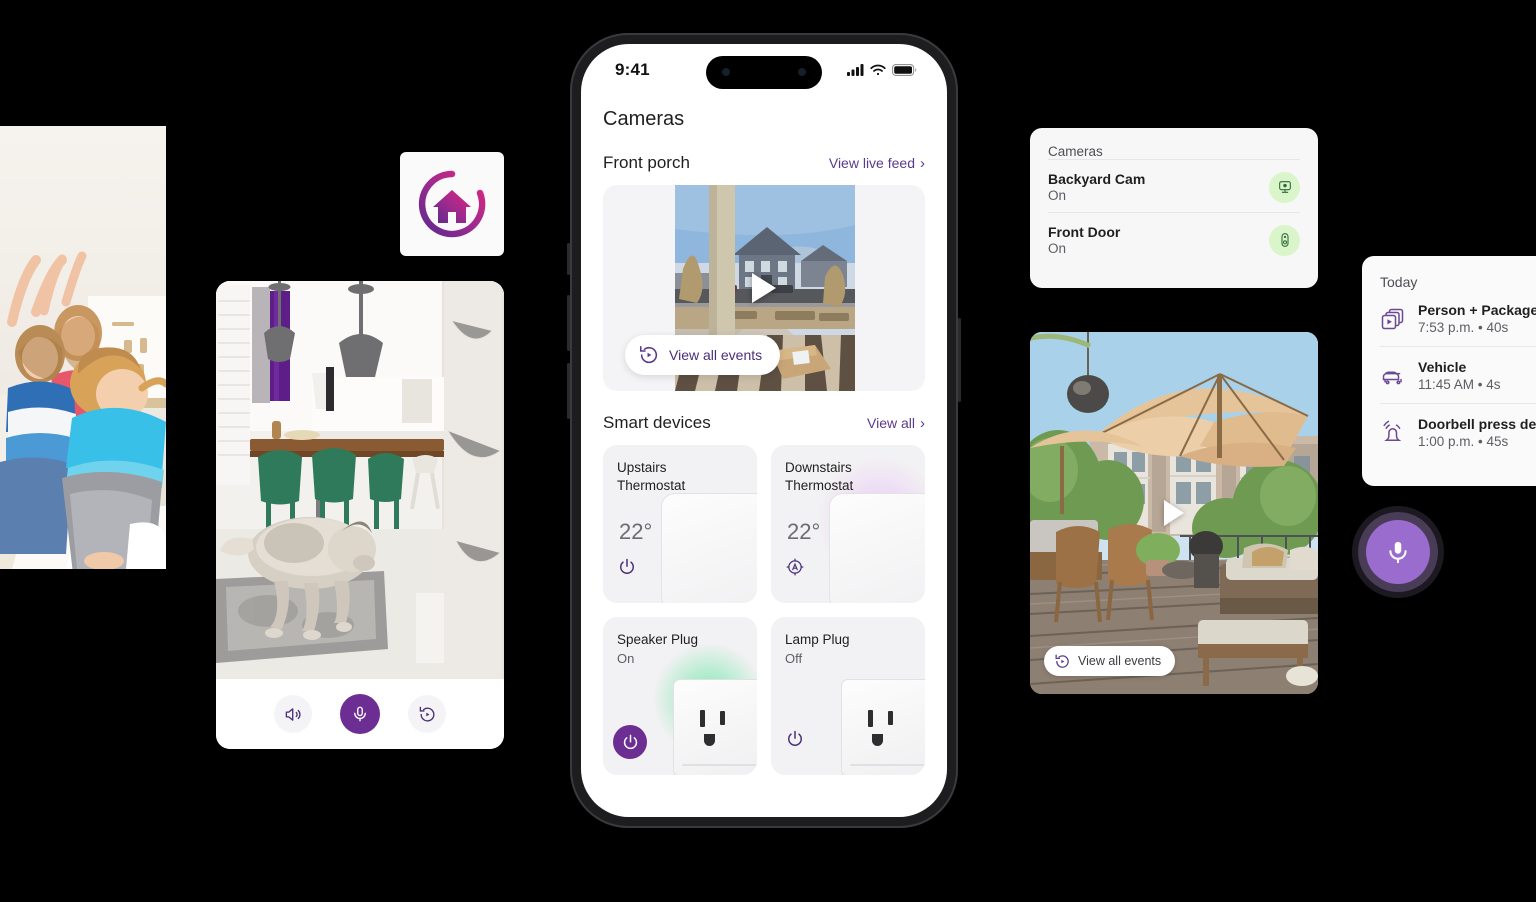  What do you see at coordinates (568, 391) in the screenshot?
I see `volume-button` at bounding box center [568, 391].